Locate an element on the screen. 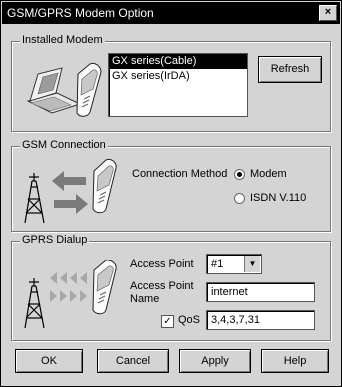  down-arrow-icon: ▼ is located at coordinates (252, 264).